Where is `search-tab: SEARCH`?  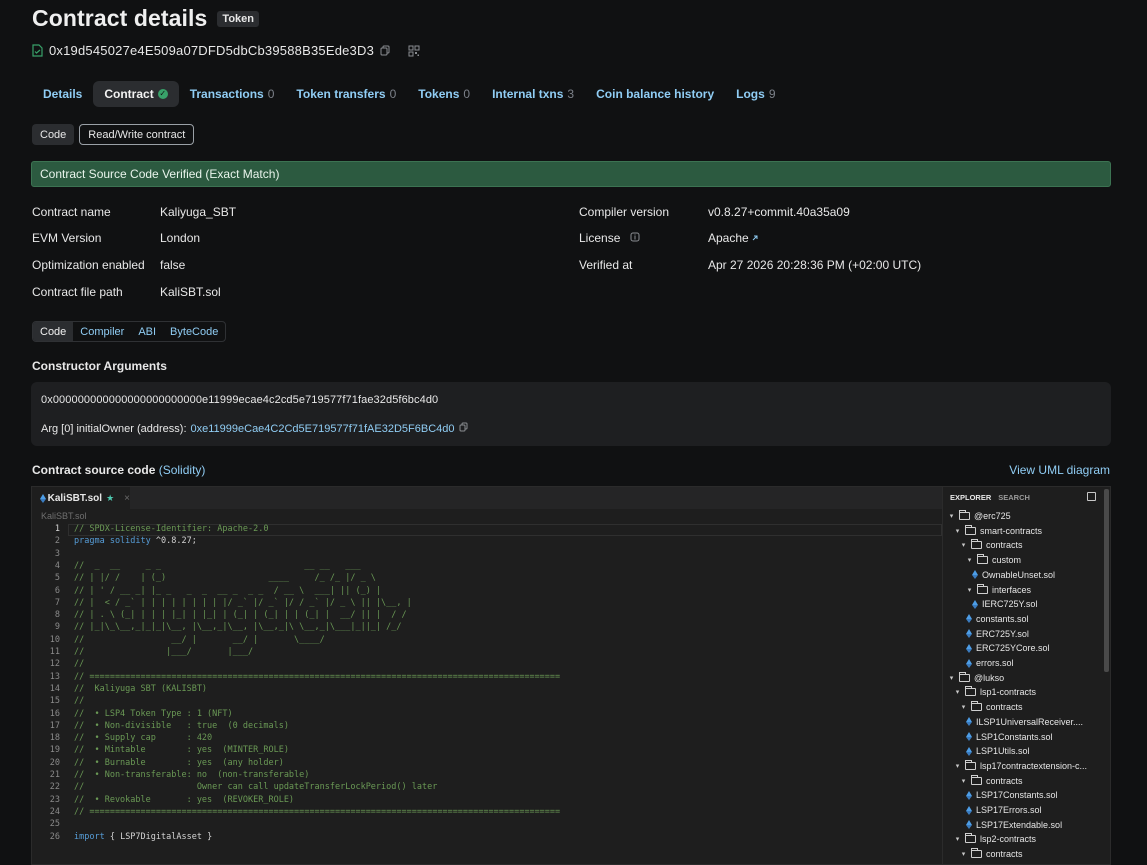 search-tab: SEARCH is located at coordinates (1014, 497).